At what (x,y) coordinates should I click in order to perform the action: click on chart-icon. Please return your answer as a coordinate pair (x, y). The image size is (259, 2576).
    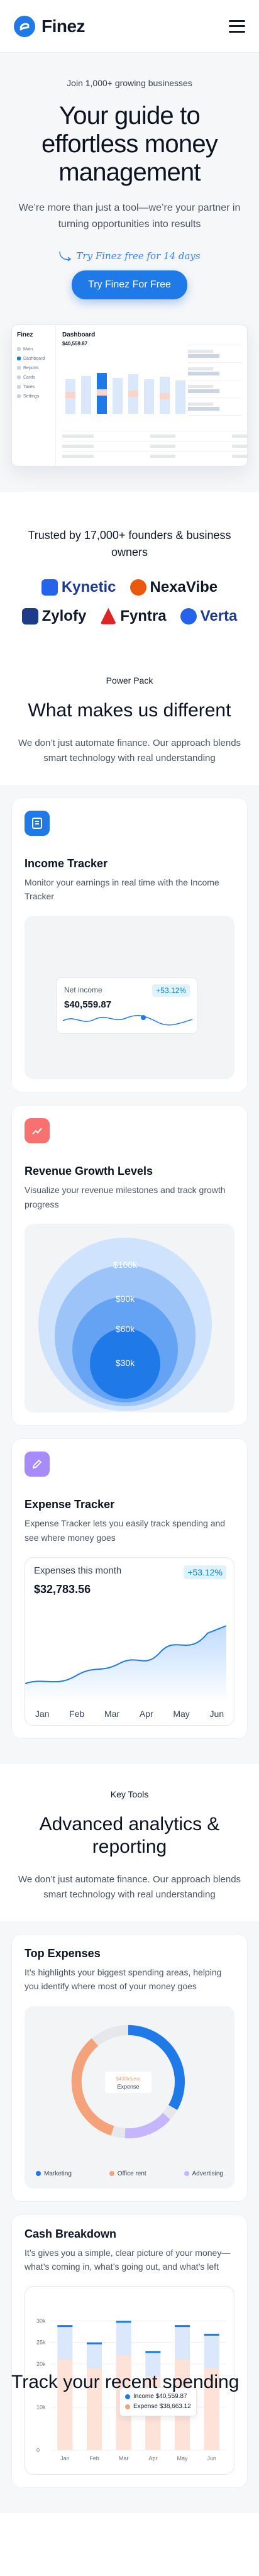
    Looking at the image, I should click on (37, 1131).